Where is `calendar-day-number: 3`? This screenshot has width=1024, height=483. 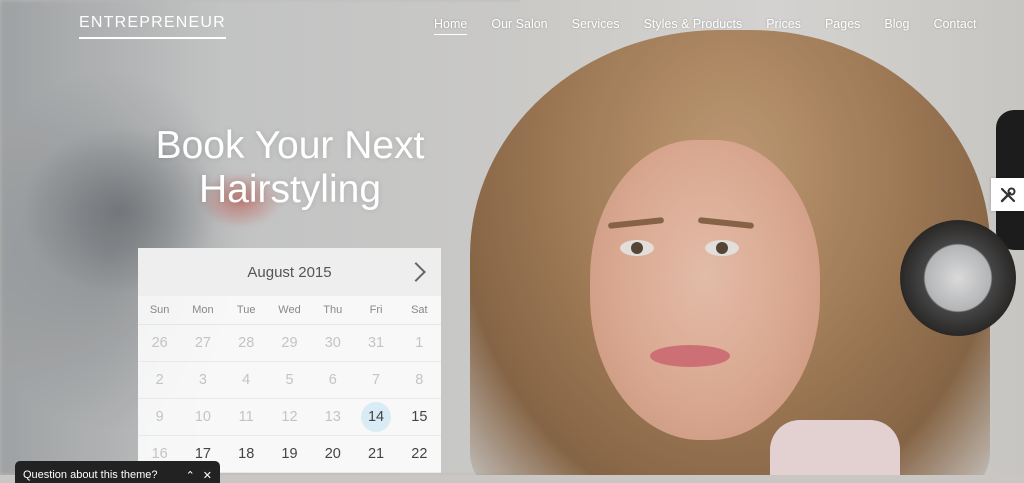
calendar-day-number: 3 is located at coordinates (202, 380).